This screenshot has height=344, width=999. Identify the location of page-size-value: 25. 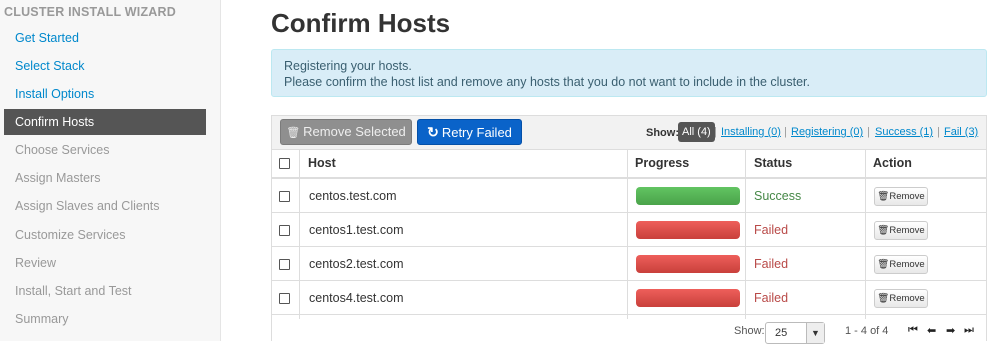
(781, 333).